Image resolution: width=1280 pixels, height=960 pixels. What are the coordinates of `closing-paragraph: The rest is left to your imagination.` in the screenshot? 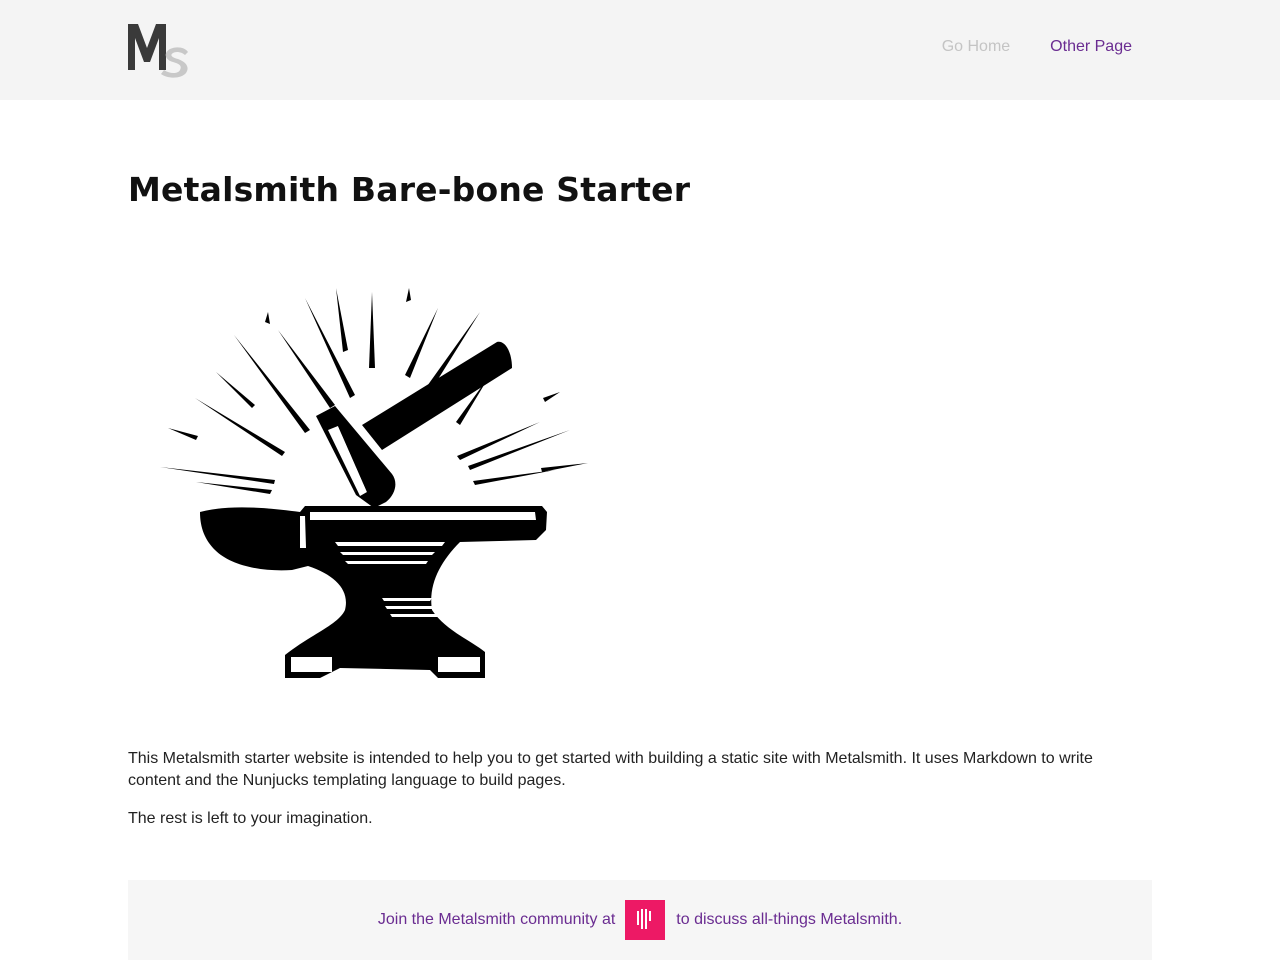 It's located at (250, 818).